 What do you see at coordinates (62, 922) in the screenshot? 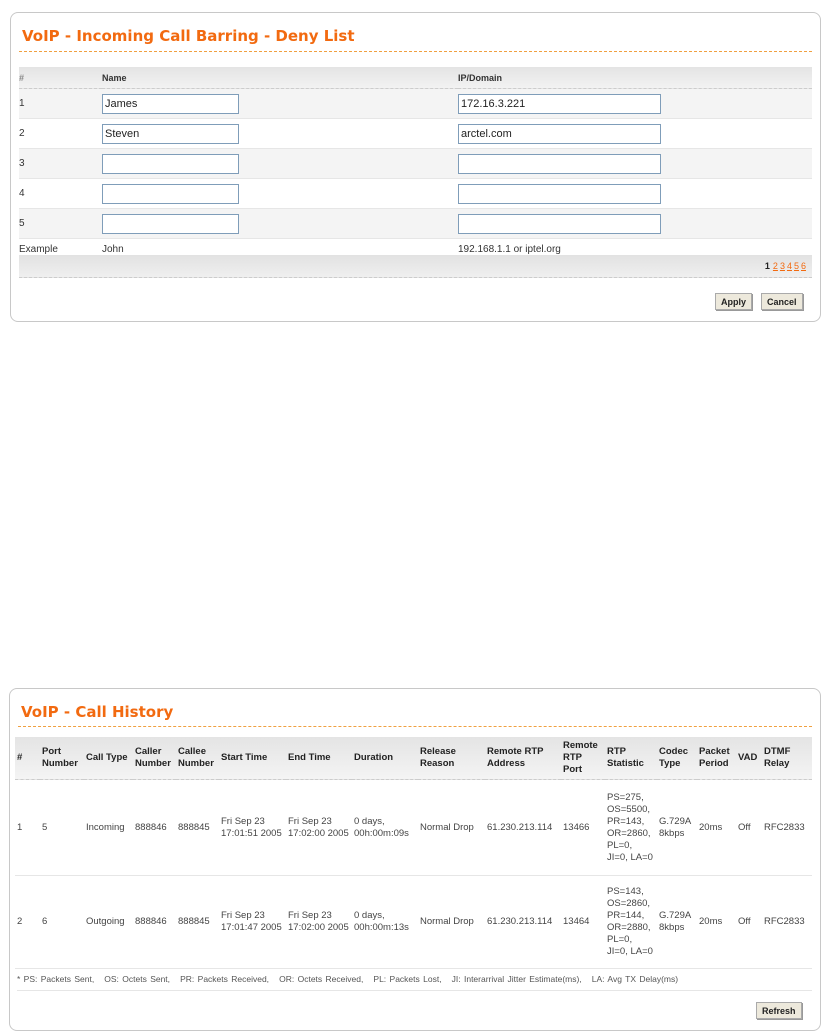
I see `cell: 6` at bounding box center [62, 922].